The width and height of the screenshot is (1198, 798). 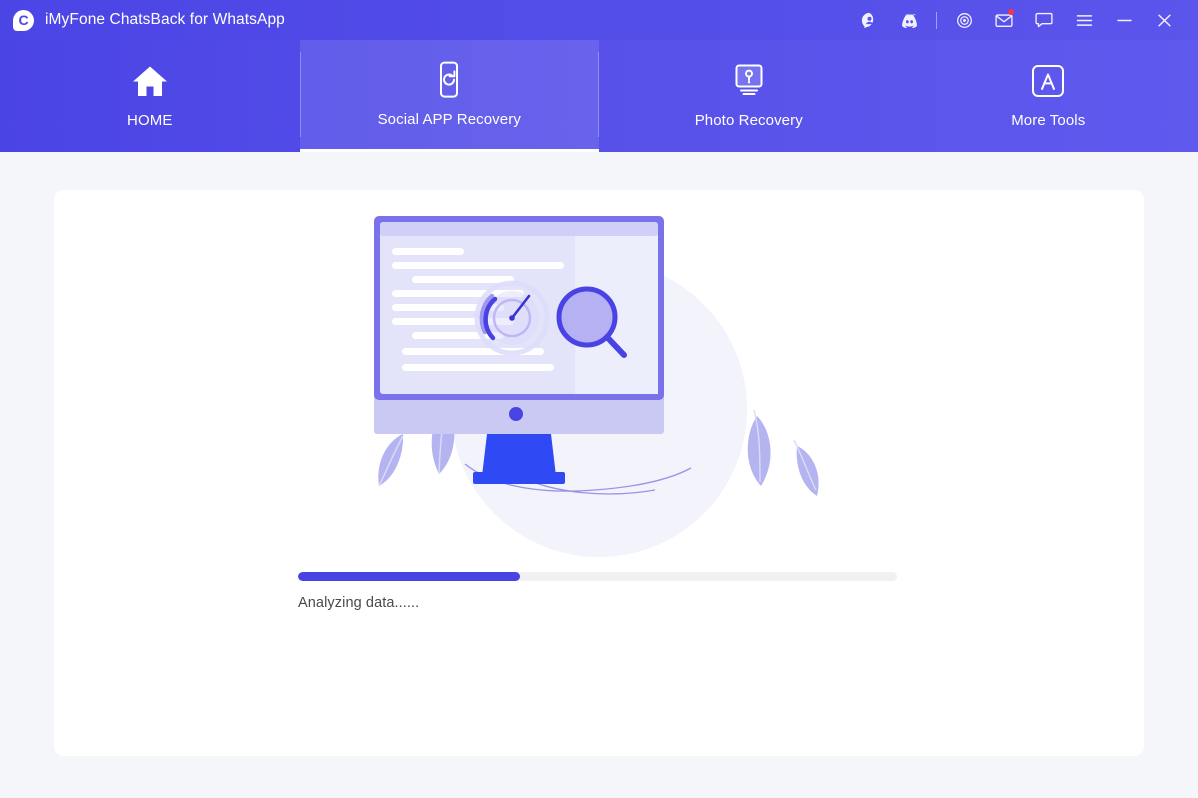 I want to click on account-icon, so click(x=869, y=20).